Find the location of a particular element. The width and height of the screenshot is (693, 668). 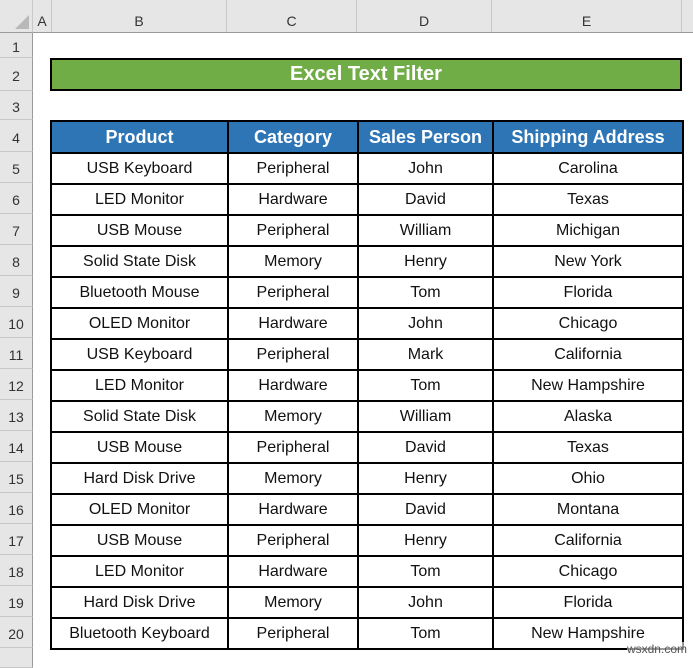

select-all-corner is located at coordinates (16, 16).